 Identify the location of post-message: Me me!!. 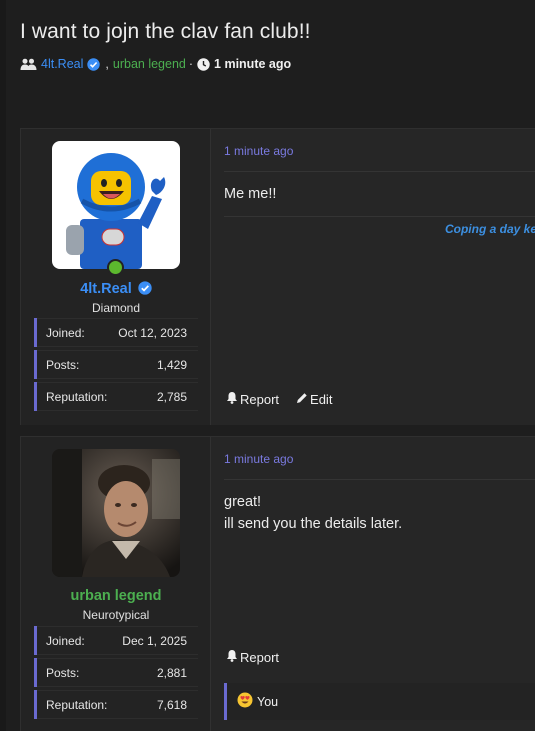
(250, 194).